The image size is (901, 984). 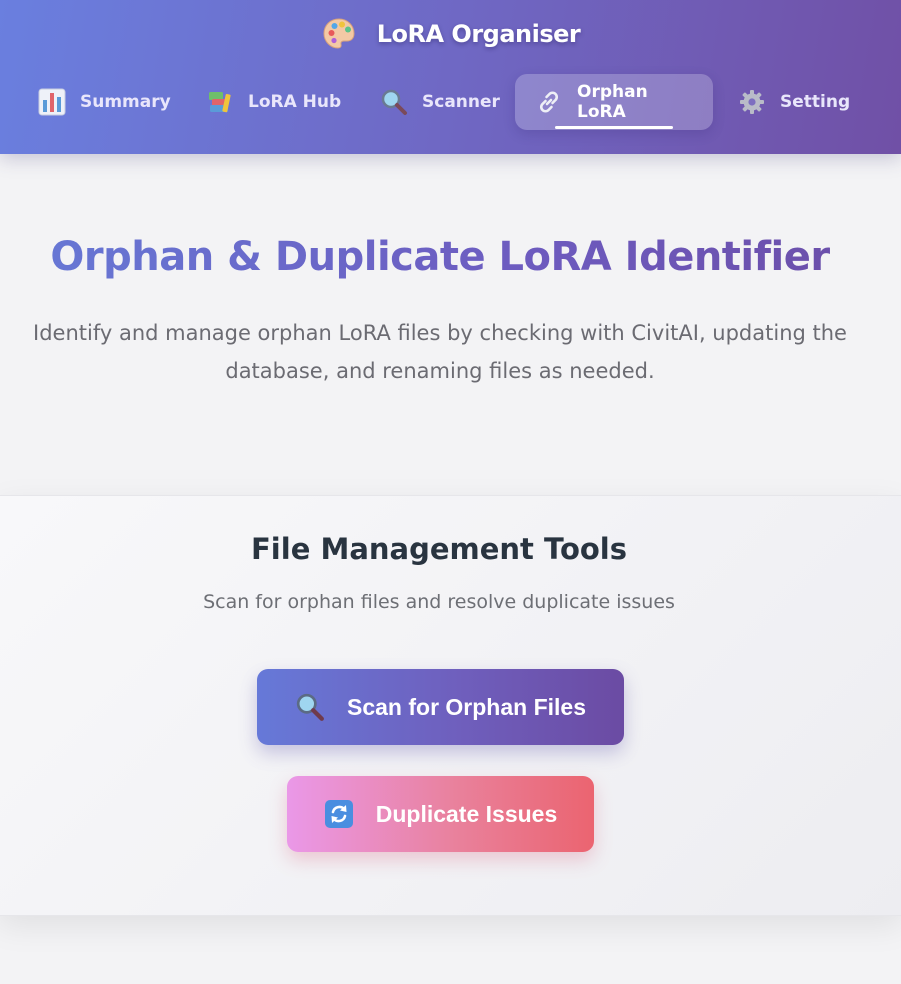 I want to click on page-title: Orphan & Duplicate LoRA Identifier, so click(x=440, y=257).